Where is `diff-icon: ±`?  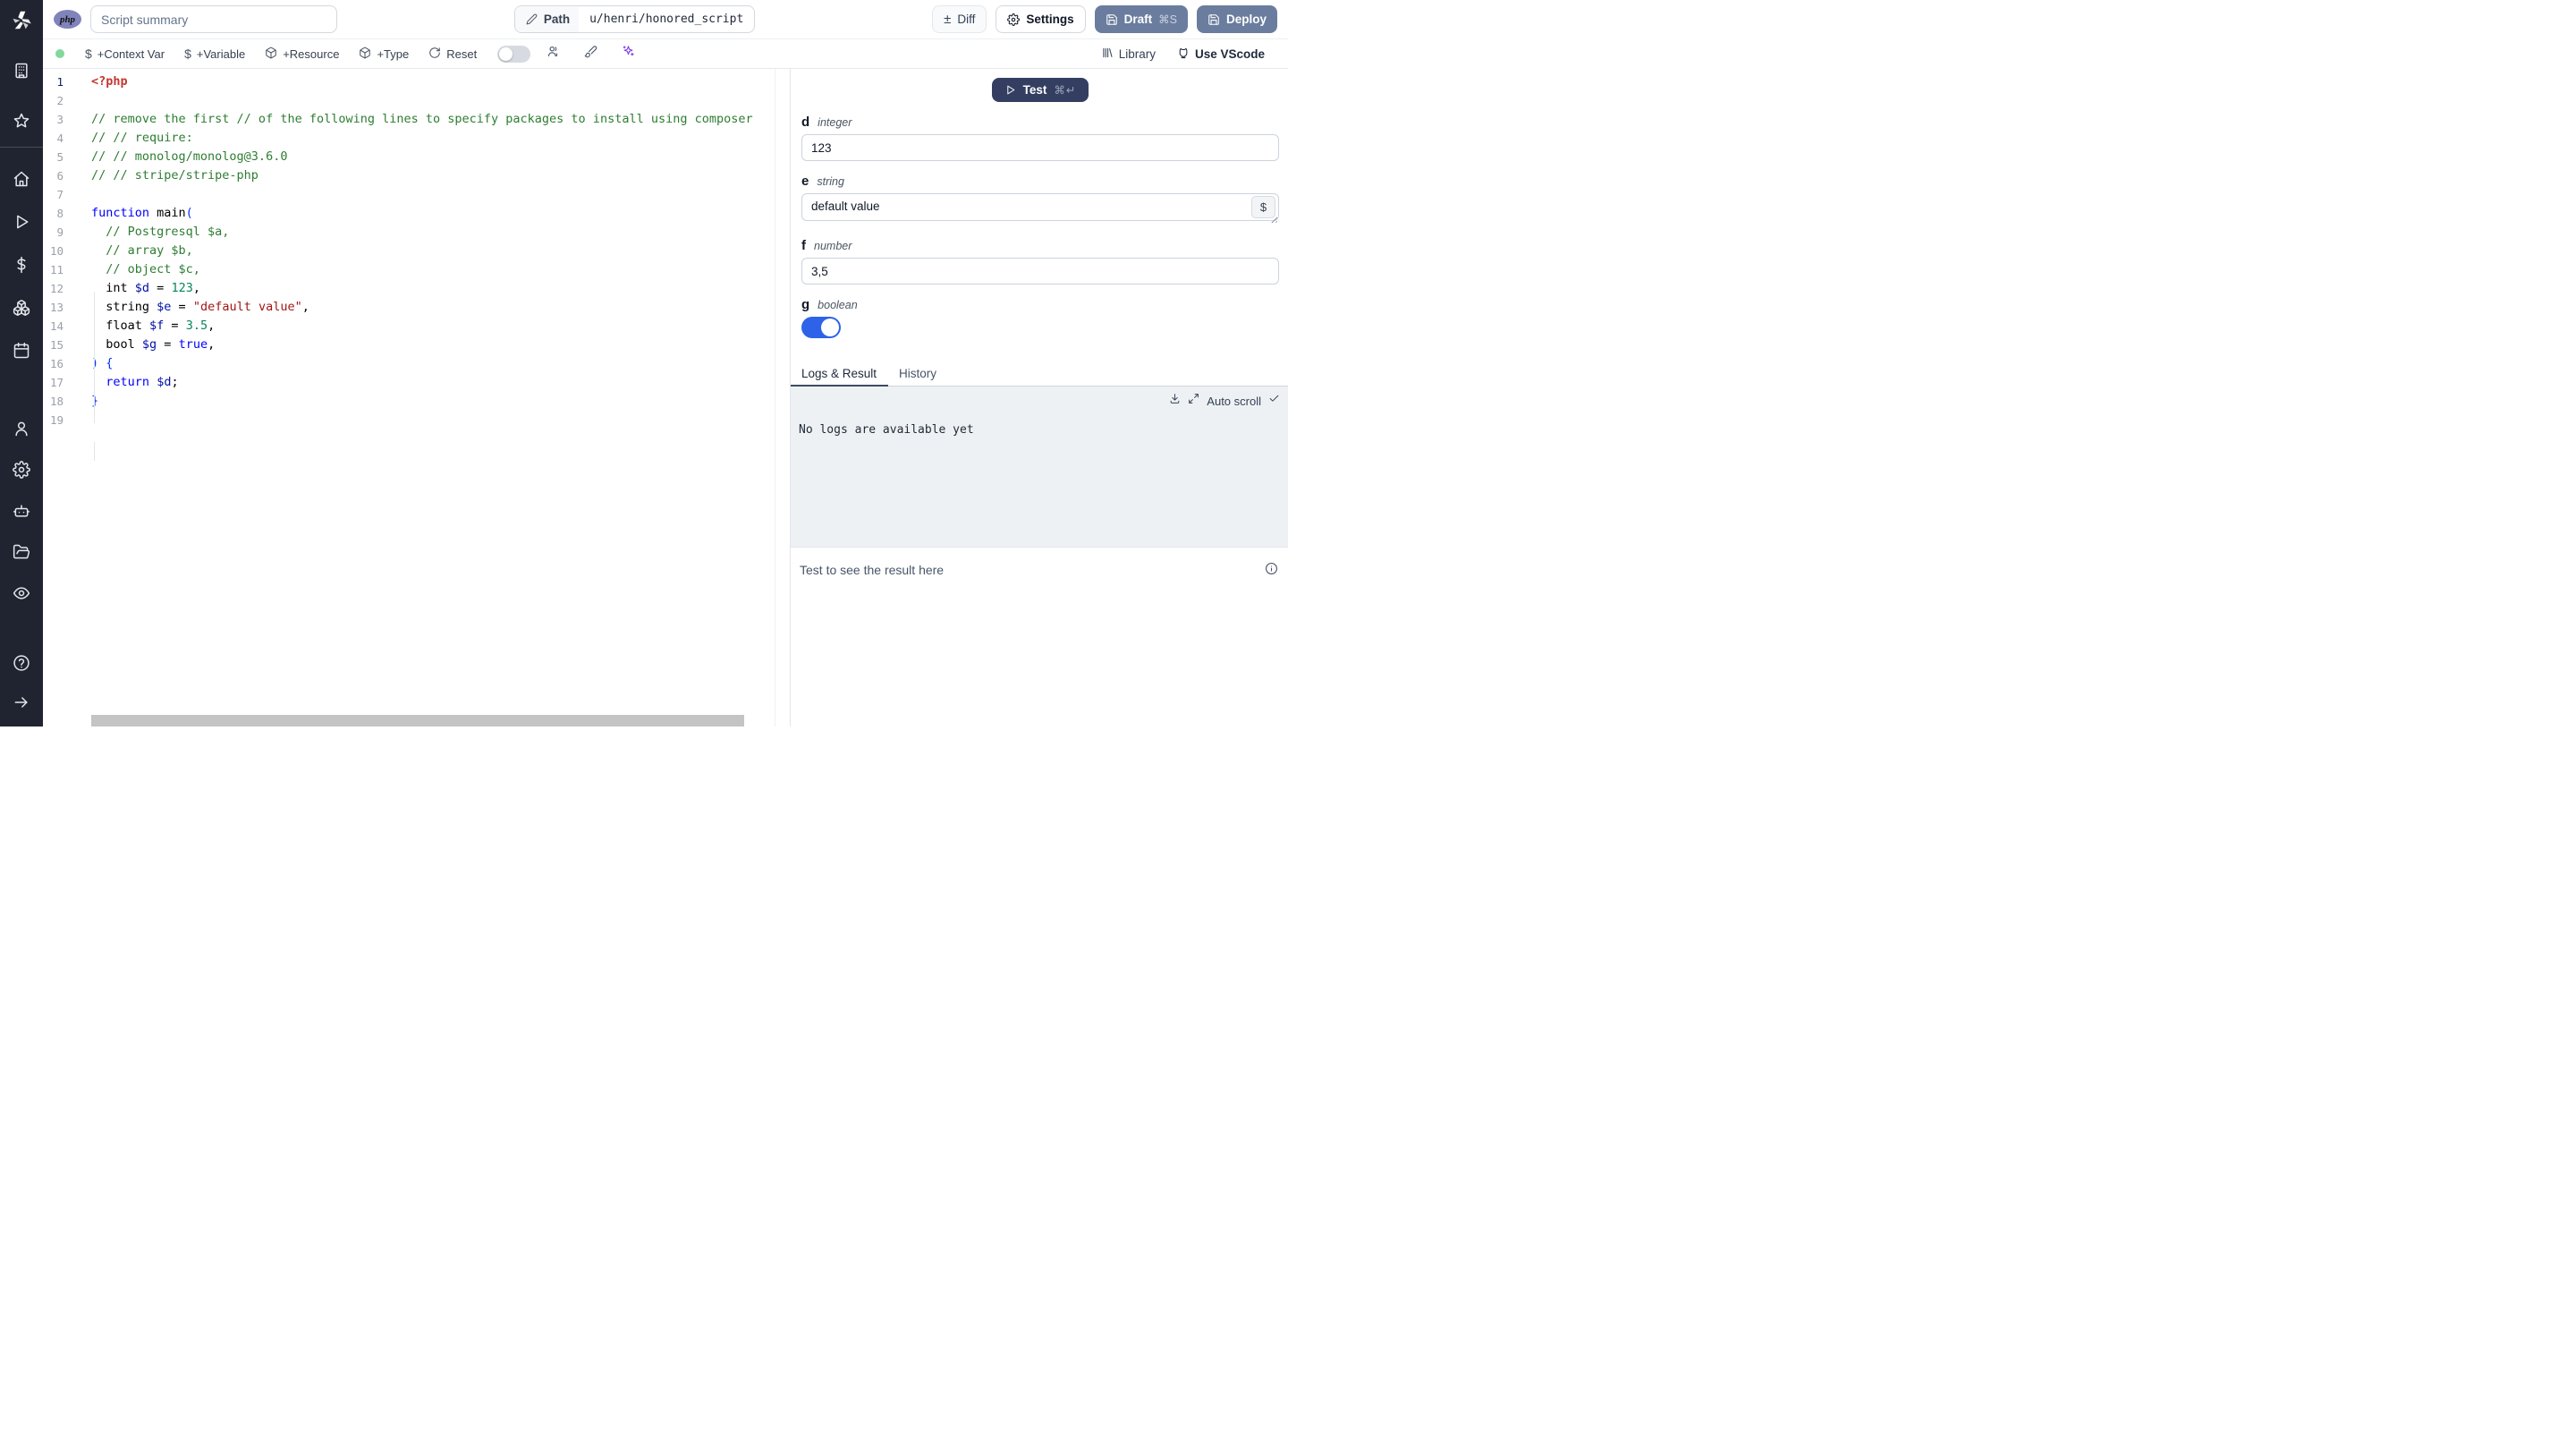
diff-icon: ± is located at coordinates (948, 19).